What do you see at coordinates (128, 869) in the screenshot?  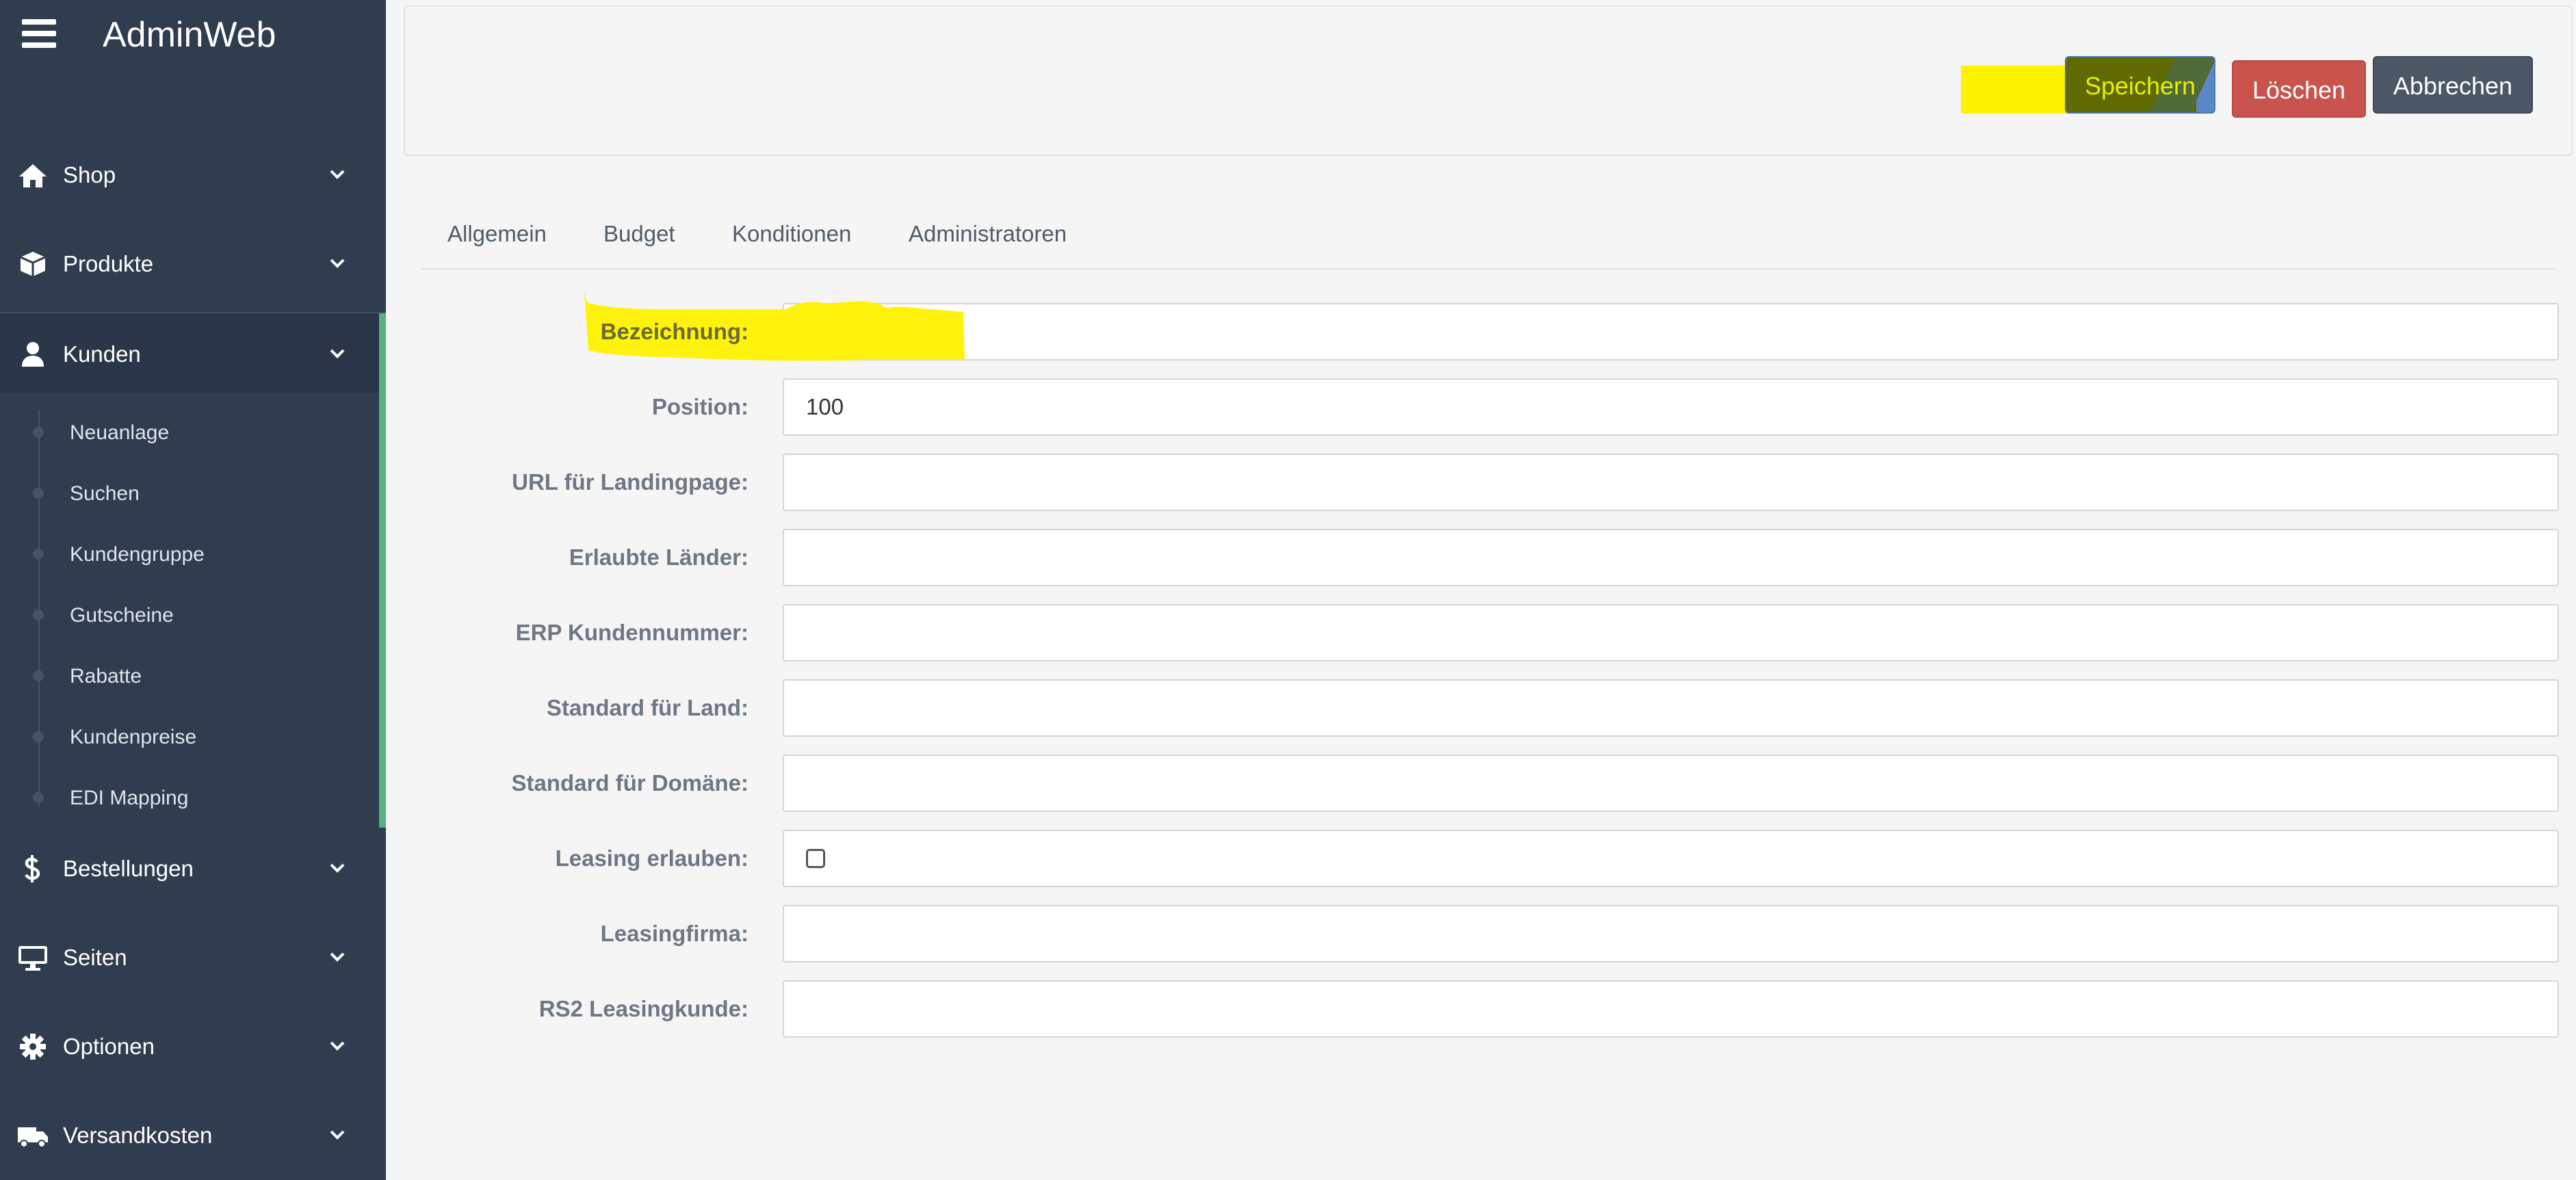 I see `sidebar-item-label: Bestellungen` at bounding box center [128, 869].